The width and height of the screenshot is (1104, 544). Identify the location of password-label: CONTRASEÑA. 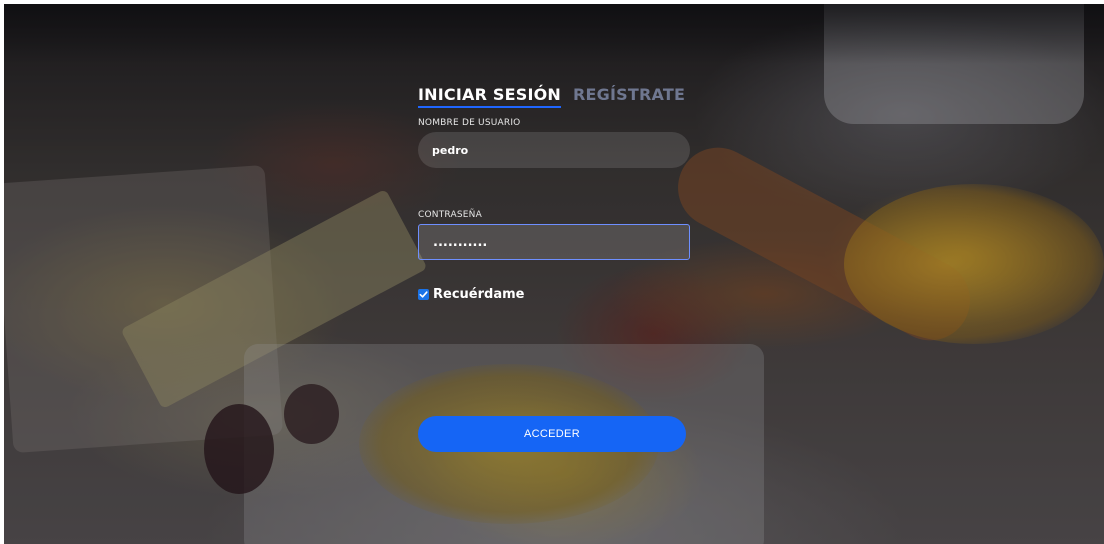
(450, 215).